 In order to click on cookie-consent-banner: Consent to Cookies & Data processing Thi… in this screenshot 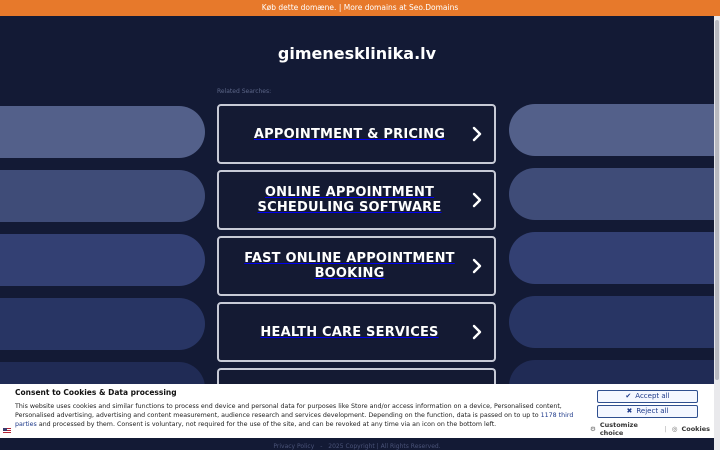, I will do `click(357, 411)`.